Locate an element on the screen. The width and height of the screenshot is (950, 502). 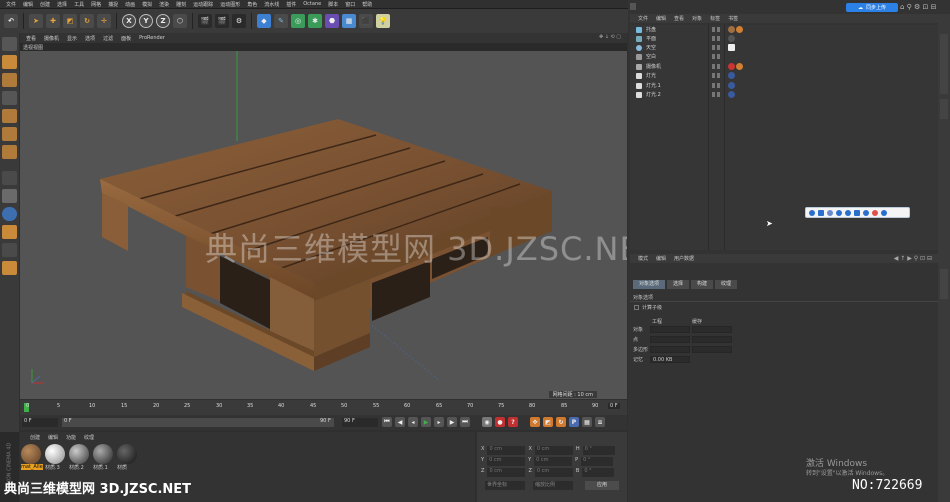
object-row: 空白 is located at coordinates (784, 56).